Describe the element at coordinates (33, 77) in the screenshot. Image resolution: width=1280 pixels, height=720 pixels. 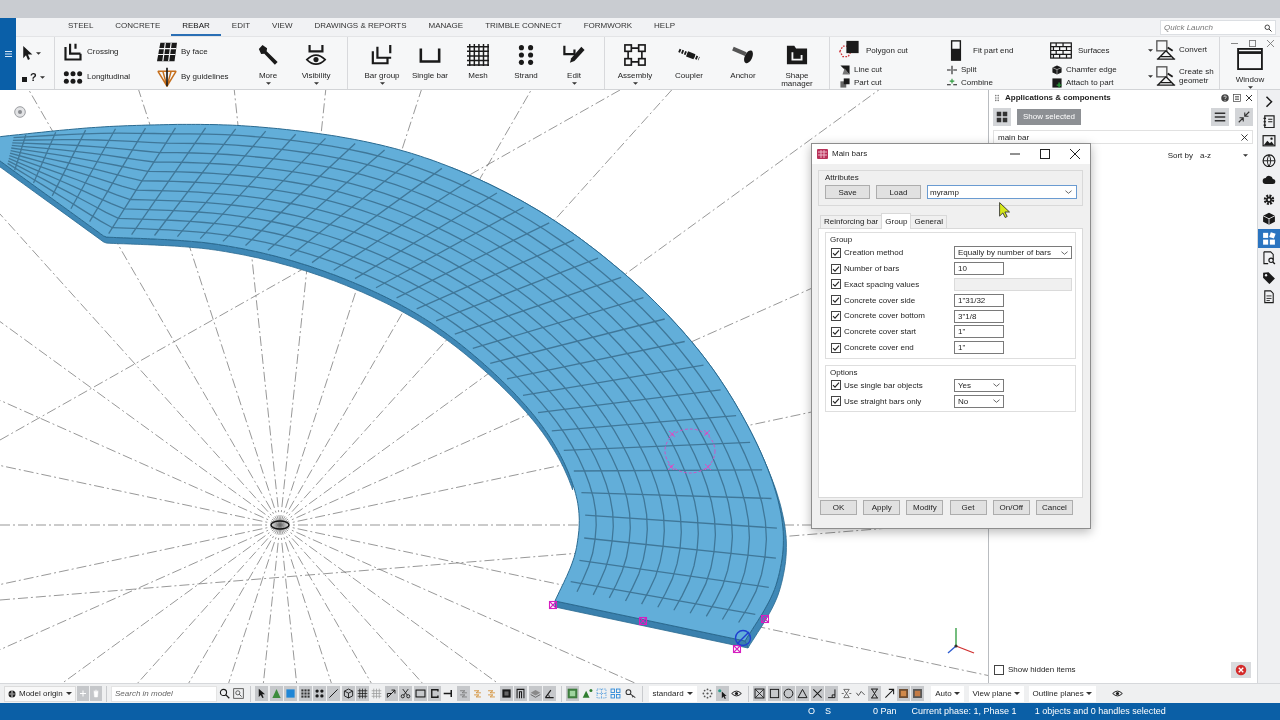
I see `tool-button: ?` at that location.